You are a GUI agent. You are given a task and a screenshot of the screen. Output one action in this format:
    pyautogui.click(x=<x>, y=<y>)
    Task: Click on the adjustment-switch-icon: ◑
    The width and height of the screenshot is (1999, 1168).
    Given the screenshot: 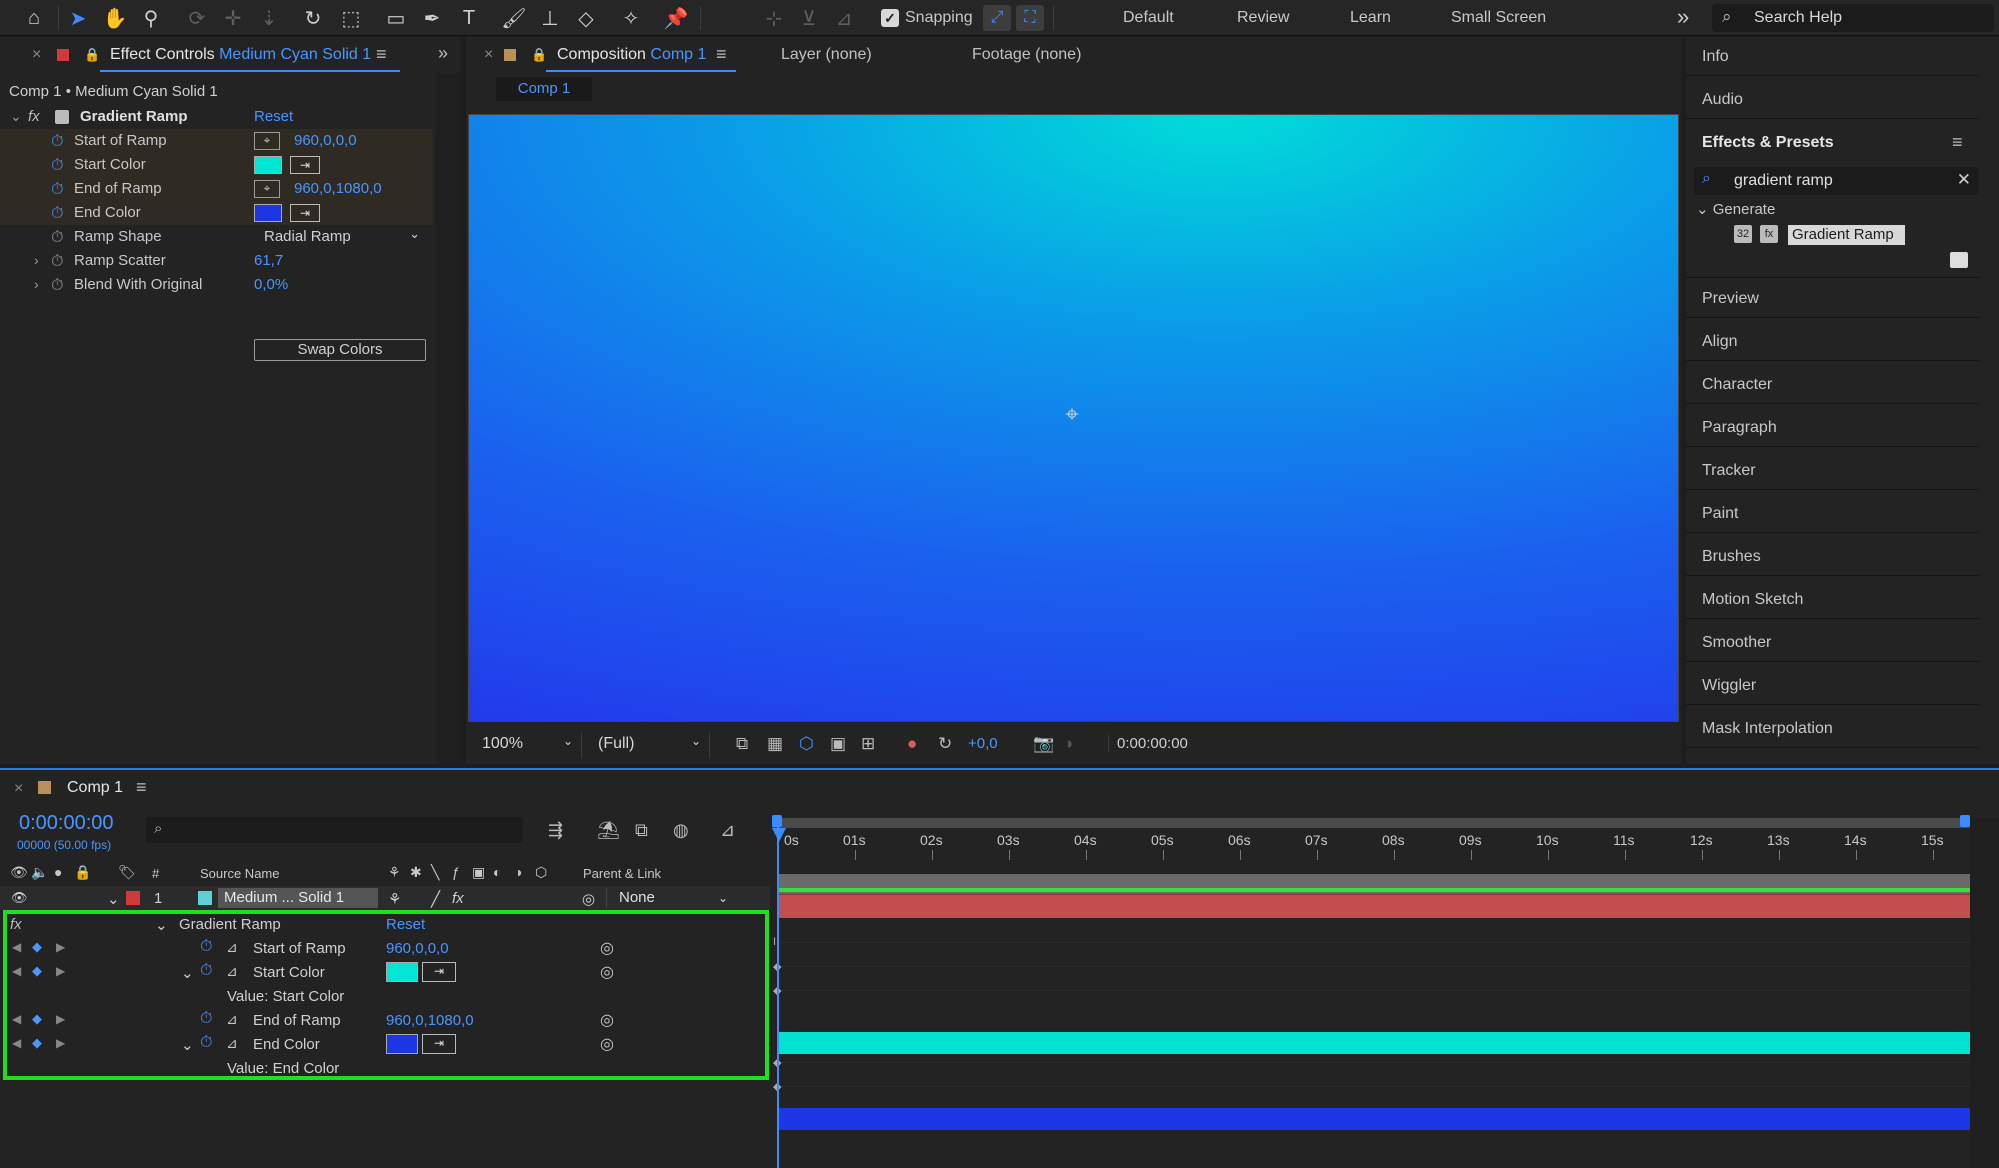 What is the action you would take?
    pyautogui.click(x=518, y=872)
    